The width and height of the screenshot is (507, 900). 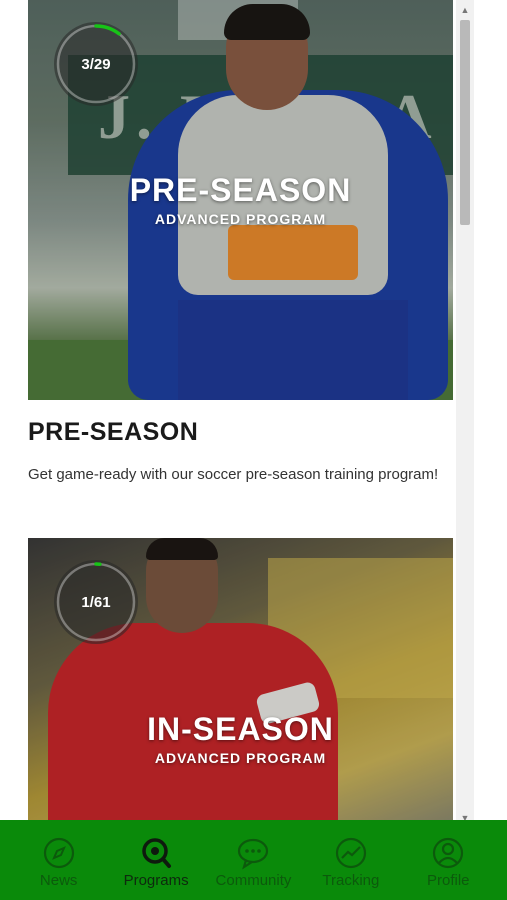 I want to click on nav-item-profile: Profile, so click(x=448, y=862).